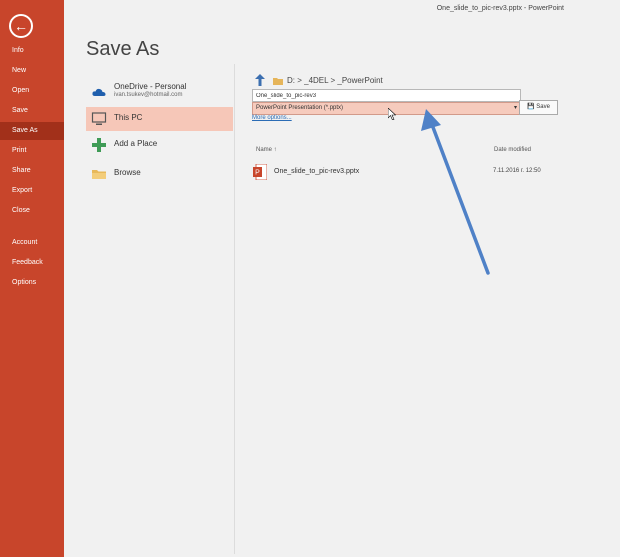 This screenshot has width=620, height=557. What do you see at coordinates (260, 80) in the screenshot?
I see `up-arrow-icon` at bounding box center [260, 80].